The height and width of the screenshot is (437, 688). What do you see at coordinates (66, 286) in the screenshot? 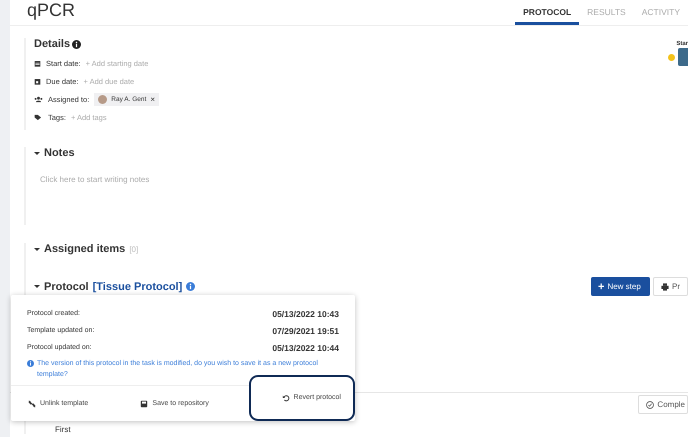
I see `section-title: Protocol` at bounding box center [66, 286].